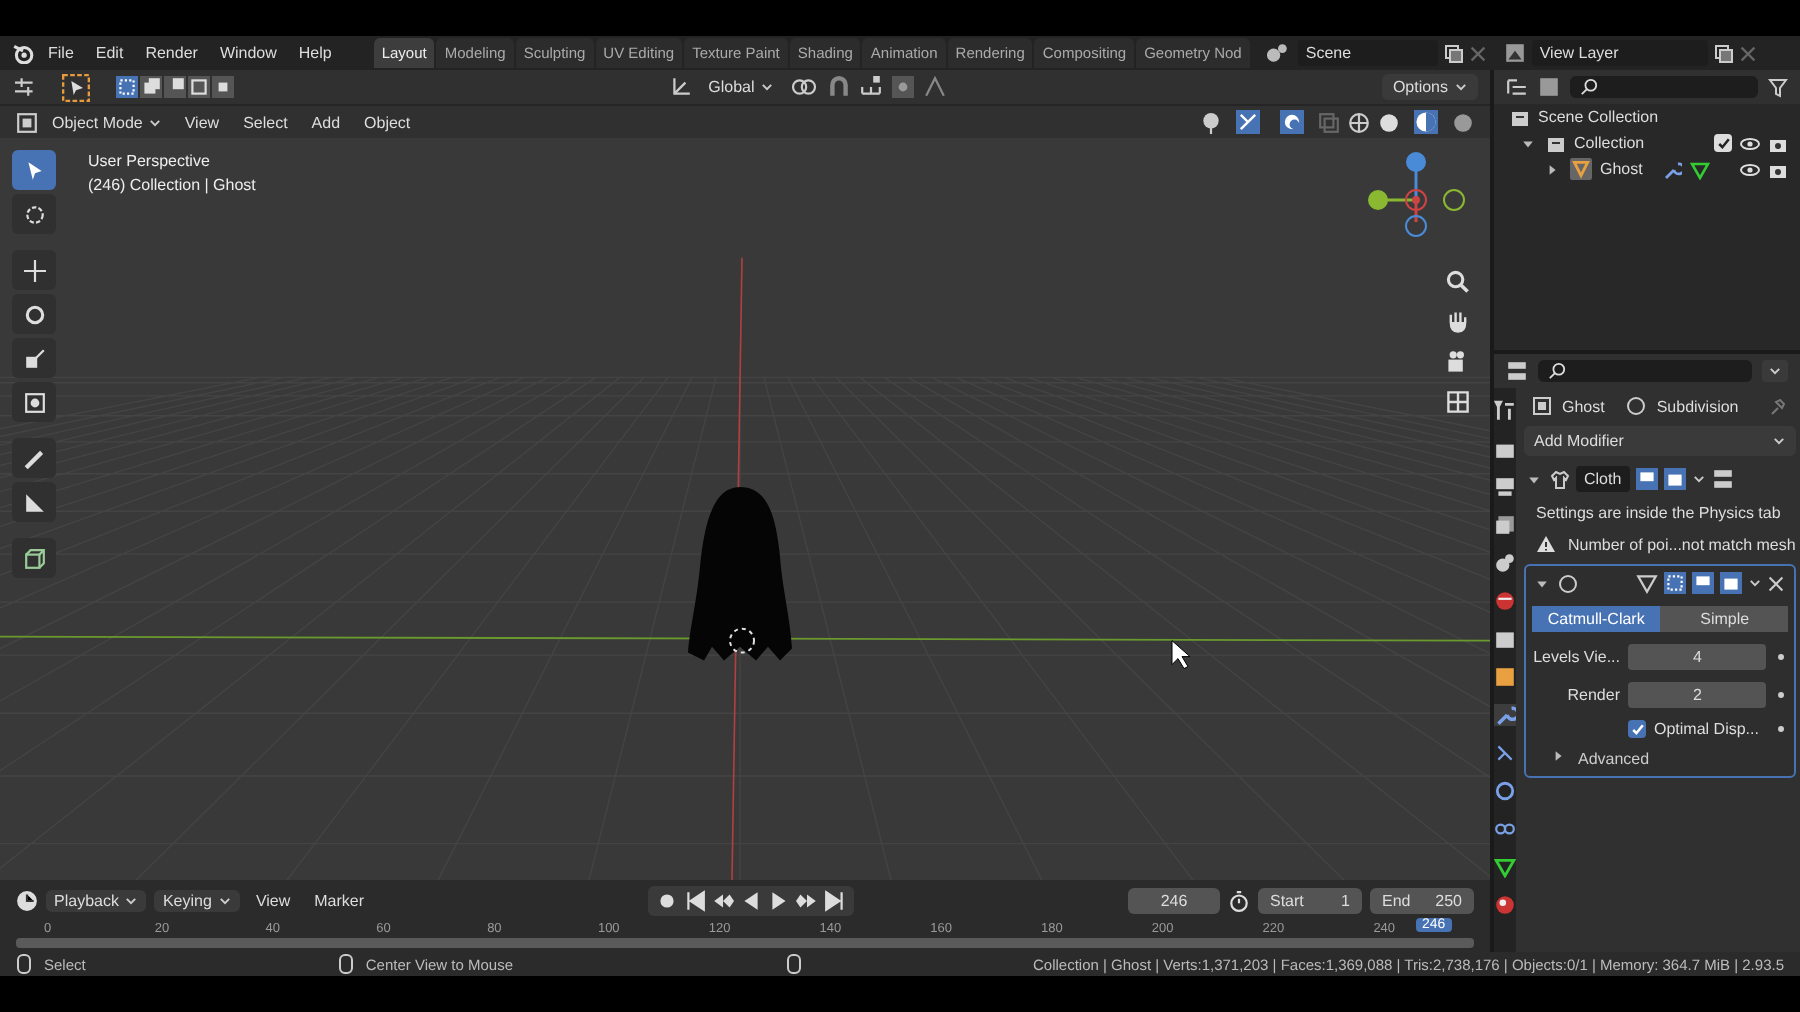  What do you see at coordinates (681, 87) in the screenshot?
I see `orientation-icon` at bounding box center [681, 87].